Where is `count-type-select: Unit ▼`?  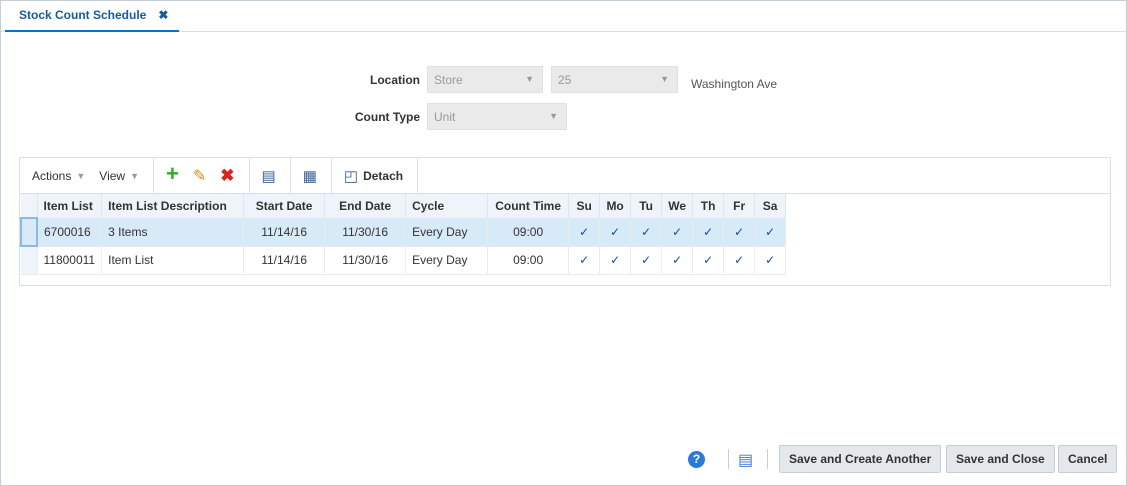
count-type-select: Unit ▼ is located at coordinates (497, 116).